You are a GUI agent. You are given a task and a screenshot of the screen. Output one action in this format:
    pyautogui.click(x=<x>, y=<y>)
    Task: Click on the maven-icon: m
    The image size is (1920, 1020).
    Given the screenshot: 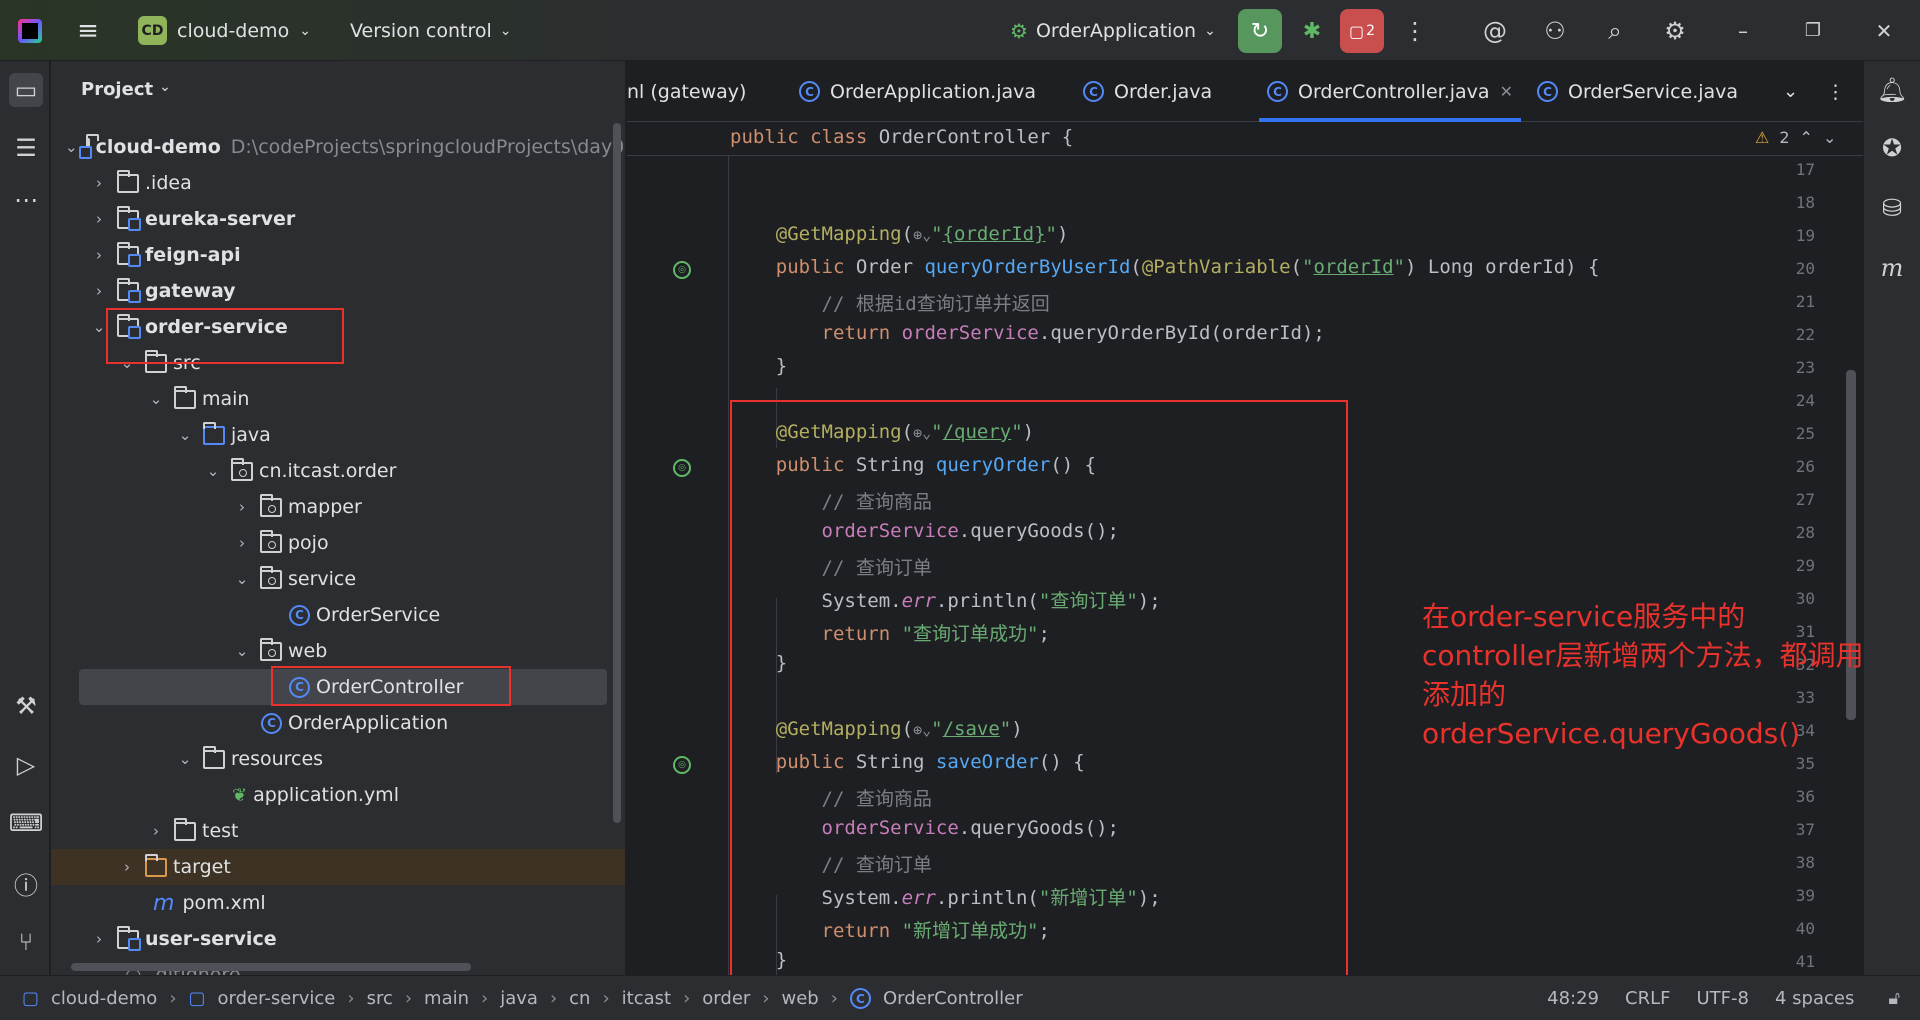 What is the action you would take?
    pyautogui.click(x=1892, y=268)
    